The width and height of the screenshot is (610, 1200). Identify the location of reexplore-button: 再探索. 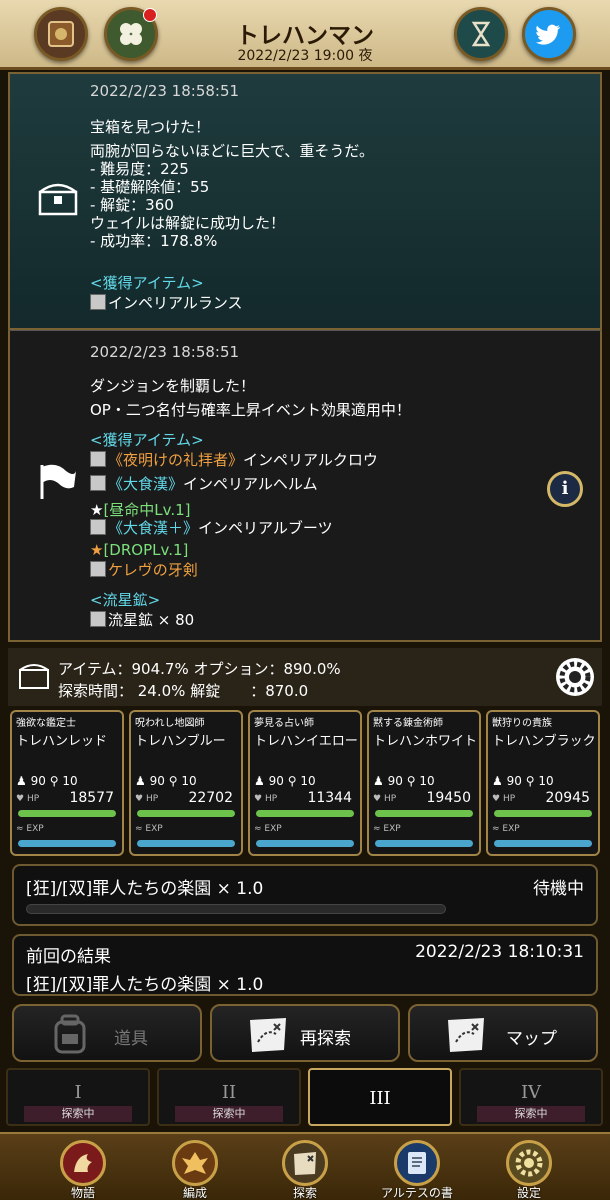
(305, 1033).